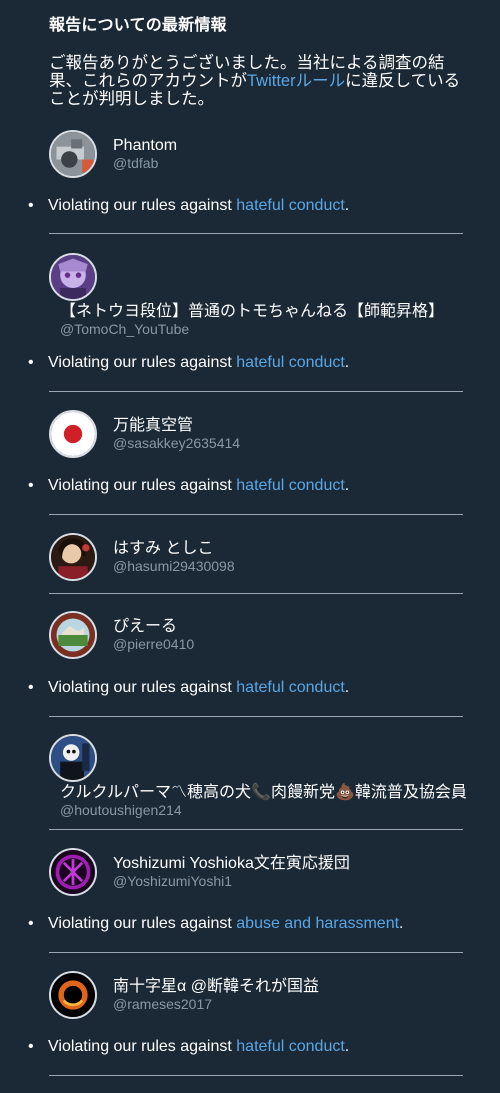 The image size is (500, 1093). What do you see at coordinates (231, 863) in the screenshot?
I see `account-name: Yoshizumi Yoshioka文在寅応援団` at bounding box center [231, 863].